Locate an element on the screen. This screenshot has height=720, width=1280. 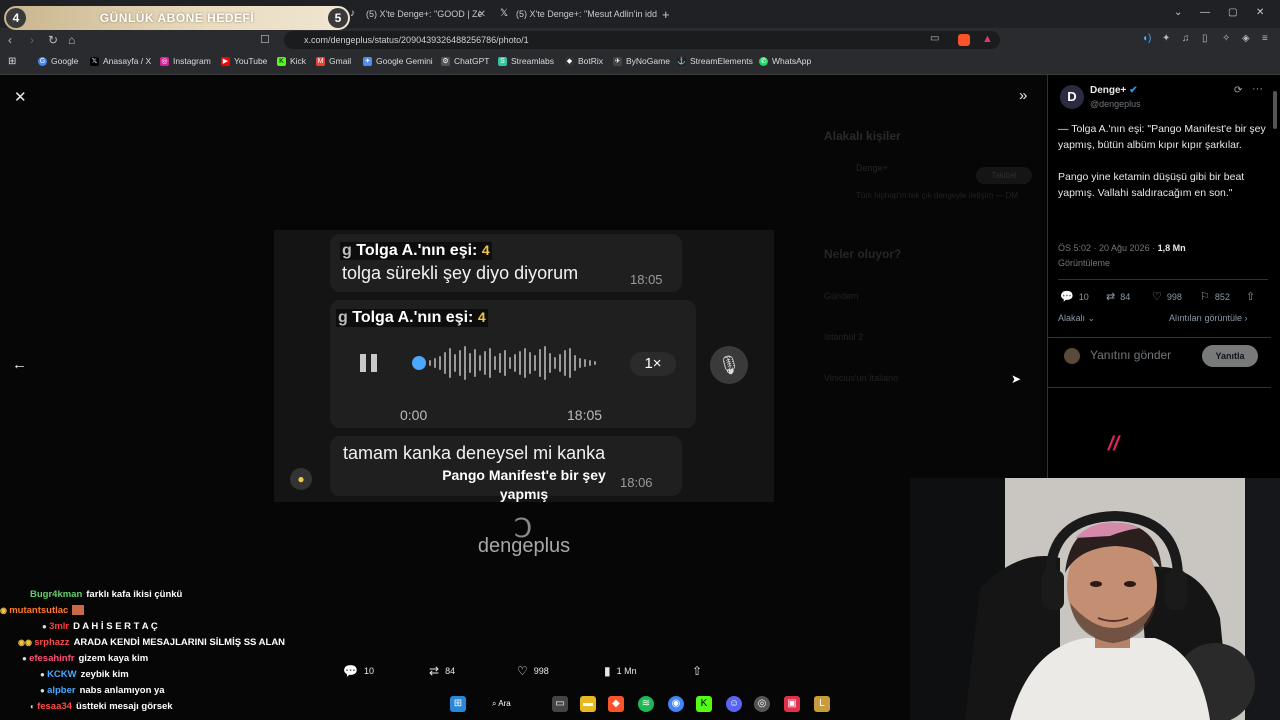
bottom-like-button: ♡ 998 is located at coordinates (533, 671).